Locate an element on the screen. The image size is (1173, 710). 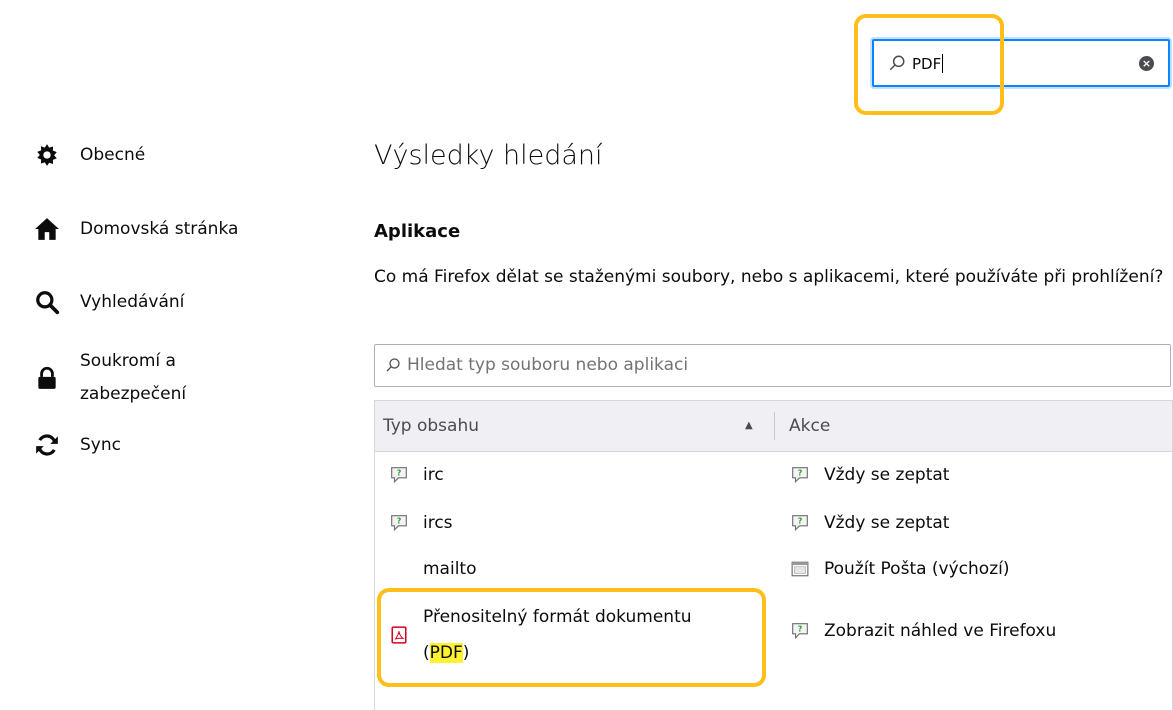
sort-ascending-icon: ▲ is located at coordinates (749, 425).